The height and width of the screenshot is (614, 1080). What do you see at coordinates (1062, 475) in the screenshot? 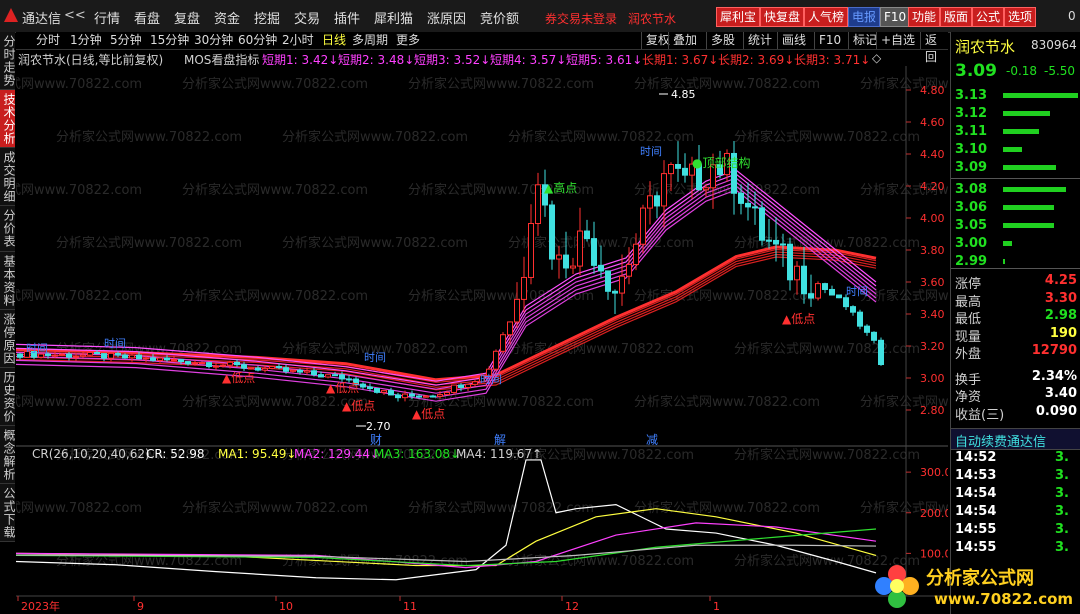
I see `tick-price-1: 3.` at bounding box center [1062, 475].